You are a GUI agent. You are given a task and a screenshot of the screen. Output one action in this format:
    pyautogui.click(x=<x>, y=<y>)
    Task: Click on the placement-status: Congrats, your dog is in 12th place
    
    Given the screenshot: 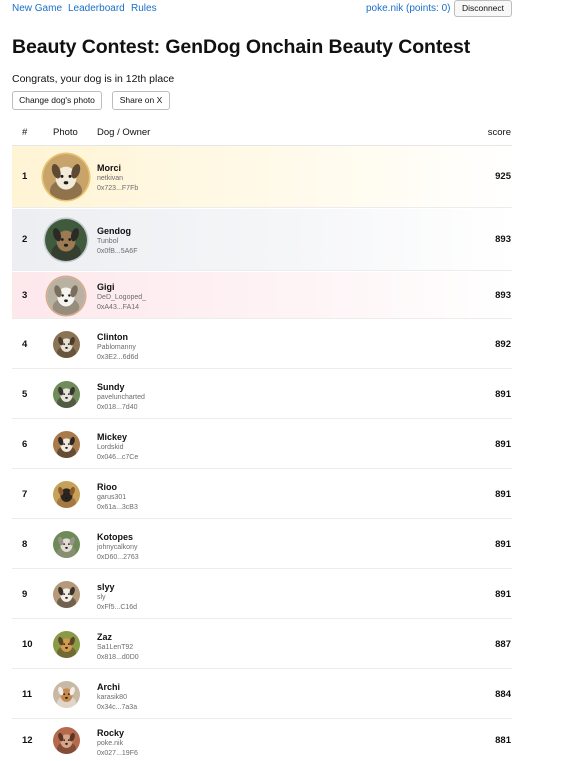 What is the action you would take?
    pyautogui.click(x=93, y=79)
    